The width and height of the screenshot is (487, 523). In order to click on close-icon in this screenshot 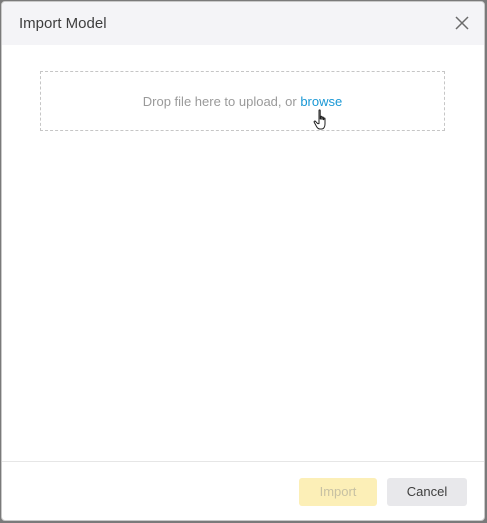, I will do `click(462, 23)`.